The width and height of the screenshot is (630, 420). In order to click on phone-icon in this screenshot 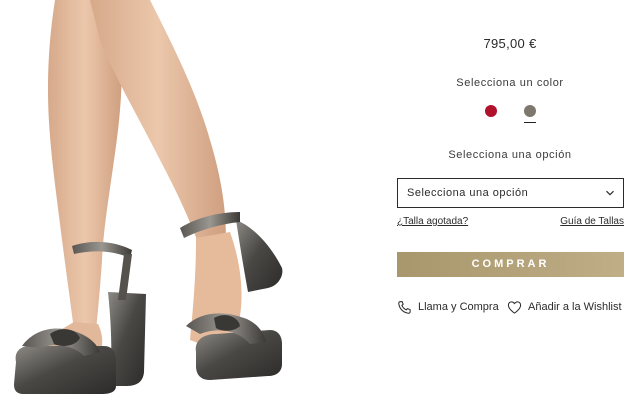, I will do `click(404, 307)`.